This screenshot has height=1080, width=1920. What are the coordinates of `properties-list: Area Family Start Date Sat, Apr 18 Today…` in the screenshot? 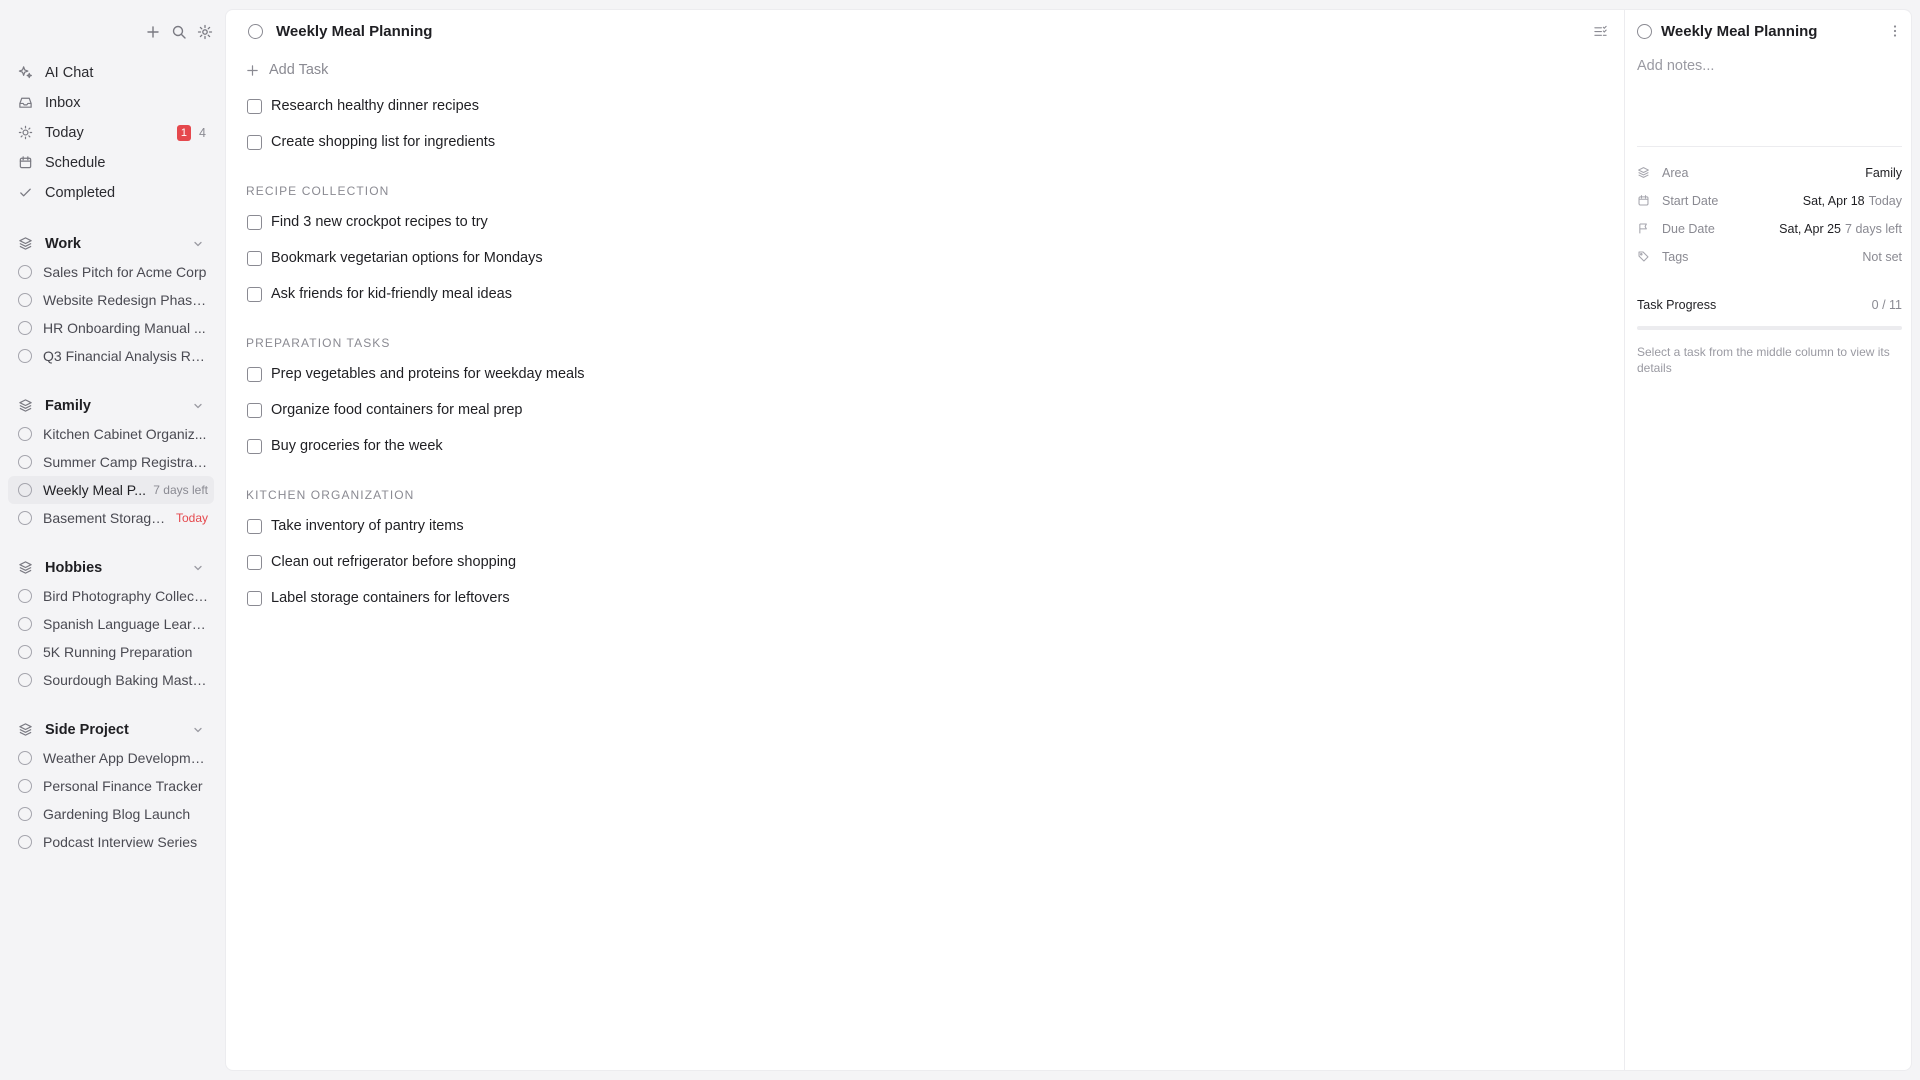 It's located at (1769, 209).